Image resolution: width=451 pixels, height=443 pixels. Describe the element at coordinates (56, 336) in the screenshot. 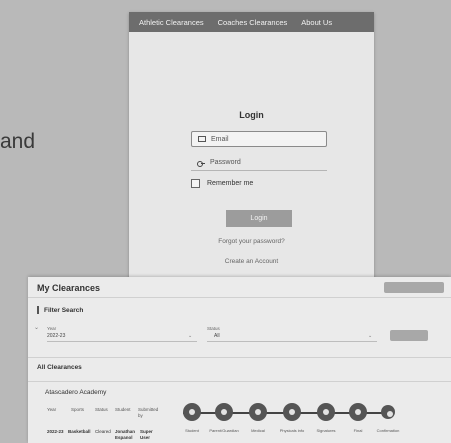

I see `year-select: 2022-23` at that location.